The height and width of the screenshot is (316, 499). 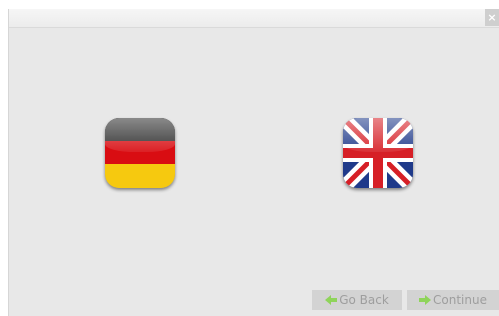 I want to click on arrow-right-icon, so click(x=425, y=300).